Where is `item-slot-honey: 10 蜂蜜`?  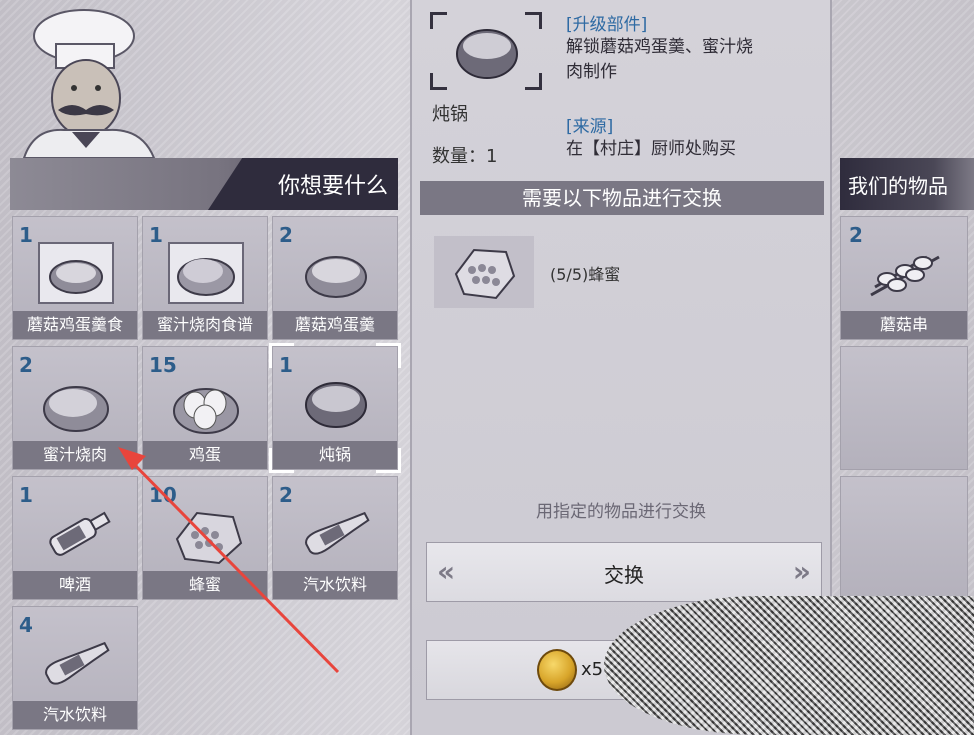 item-slot-honey: 10 蜂蜜 is located at coordinates (205, 538).